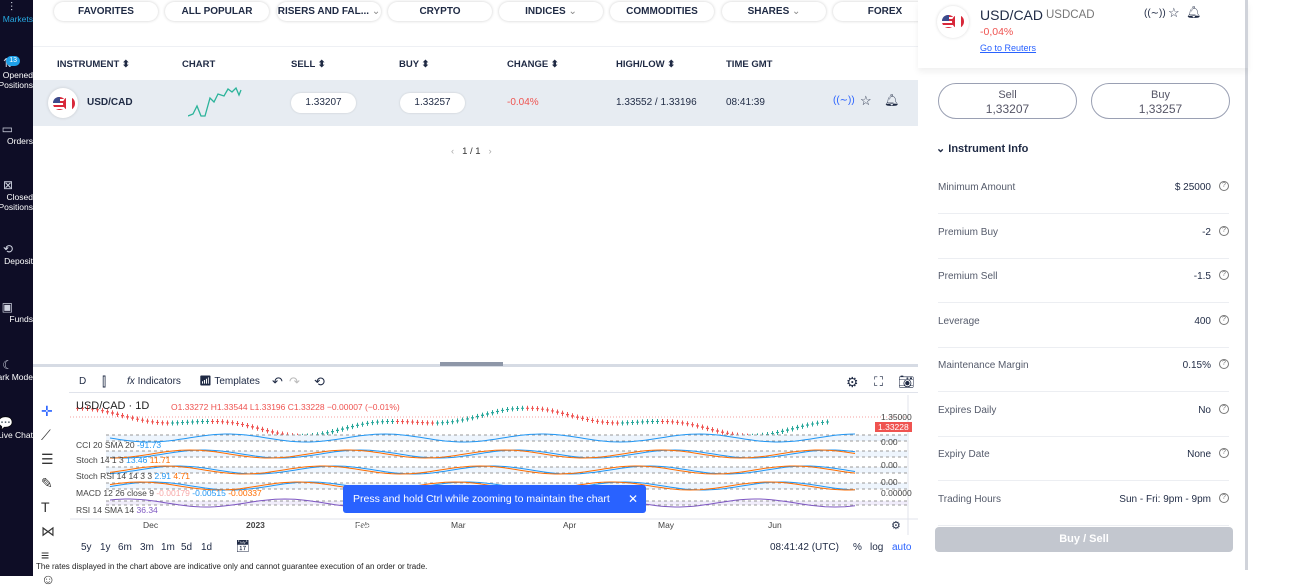  I want to click on col-time: TIME GMT, so click(749, 64).